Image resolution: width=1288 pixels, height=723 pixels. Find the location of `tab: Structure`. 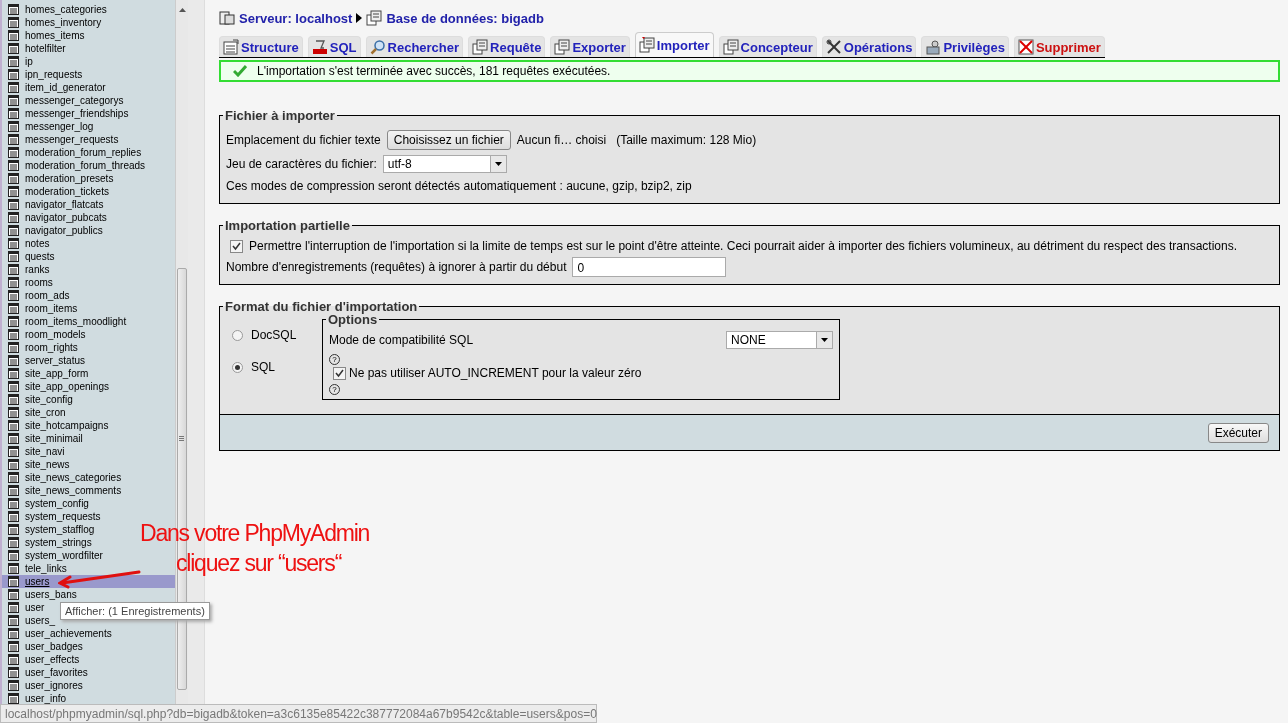

tab: Structure is located at coordinates (261, 46).